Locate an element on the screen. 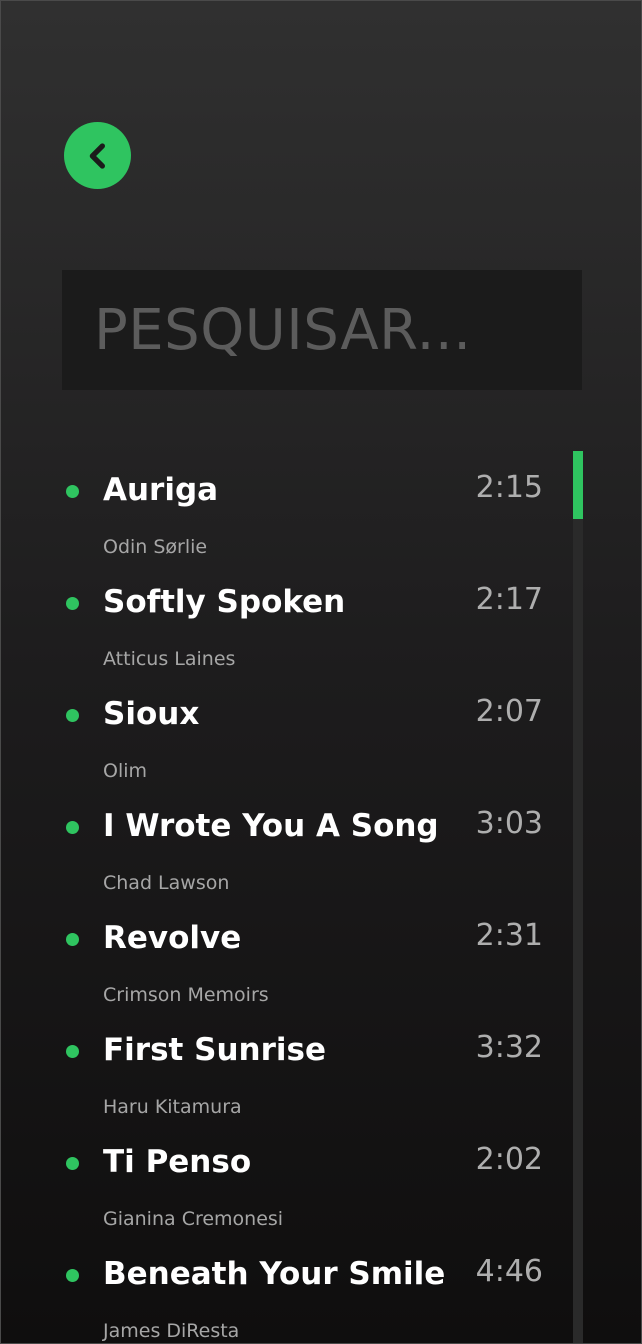 This screenshot has width=642, height=1344. track-artist: Odin Sørlie is located at coordinates (155, 547).